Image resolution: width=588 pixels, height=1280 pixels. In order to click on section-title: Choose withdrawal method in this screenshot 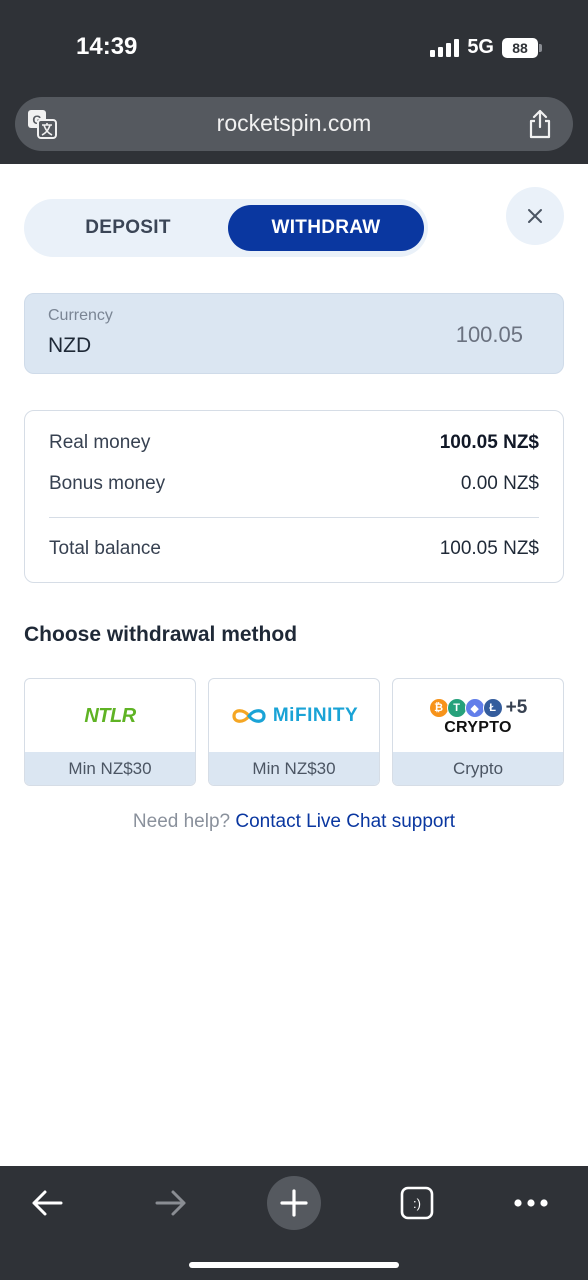, I will do `click(161, 634)`.